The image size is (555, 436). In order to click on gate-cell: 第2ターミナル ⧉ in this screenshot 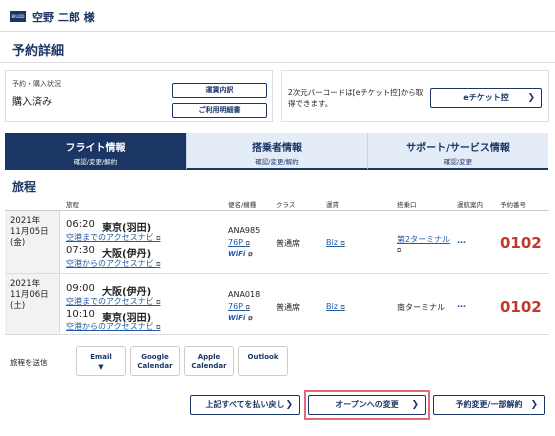, I will do `click(423, 244)`.